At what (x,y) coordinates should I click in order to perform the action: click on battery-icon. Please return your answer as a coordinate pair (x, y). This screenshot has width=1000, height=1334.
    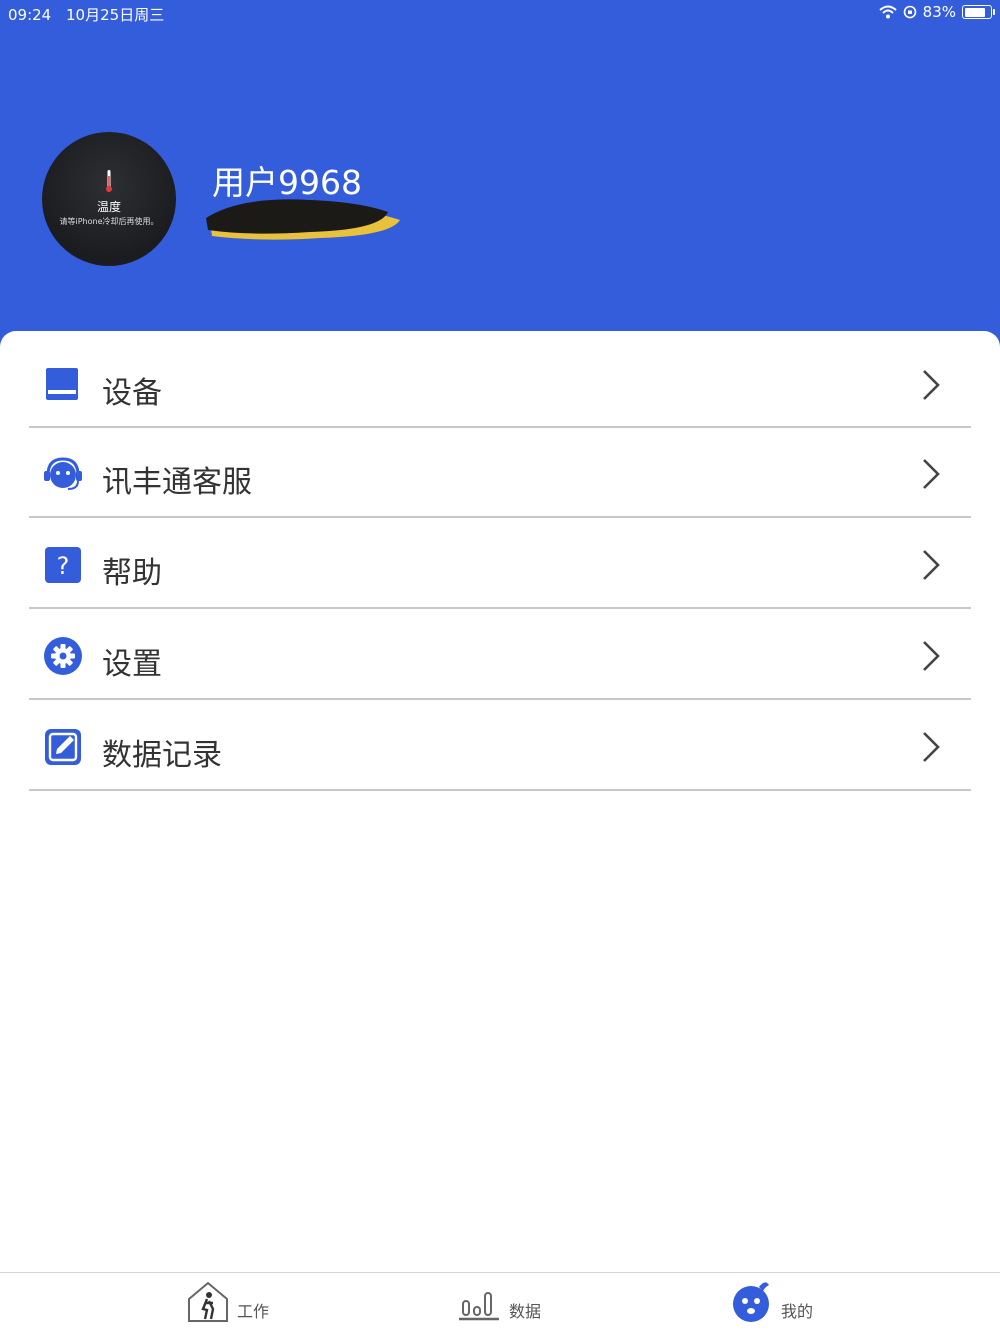
    Looking at the image, I should click on (978, 12).